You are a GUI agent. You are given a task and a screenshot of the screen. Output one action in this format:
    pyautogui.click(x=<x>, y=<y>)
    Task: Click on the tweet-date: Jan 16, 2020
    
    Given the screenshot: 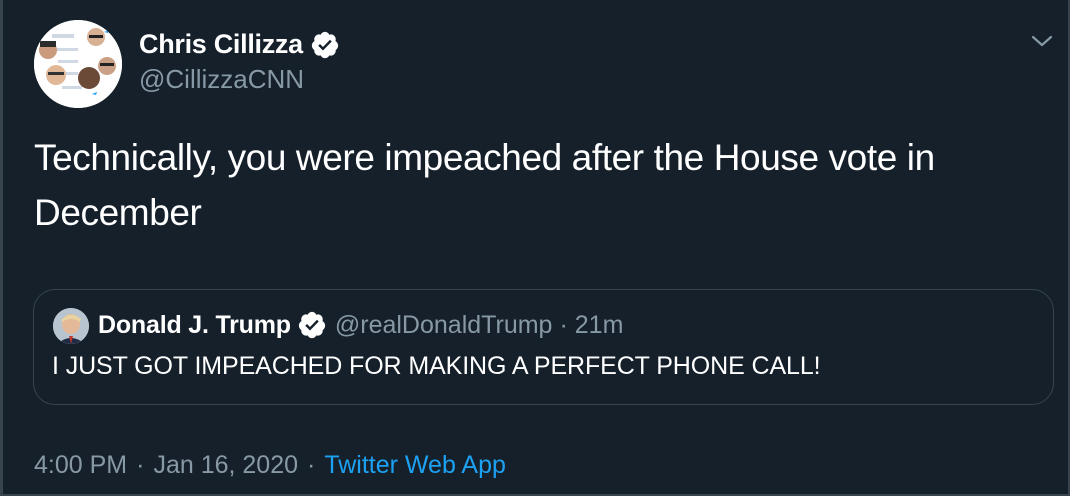 What is the action you would take?
    pyautogui.click(x=225, y=465)
    